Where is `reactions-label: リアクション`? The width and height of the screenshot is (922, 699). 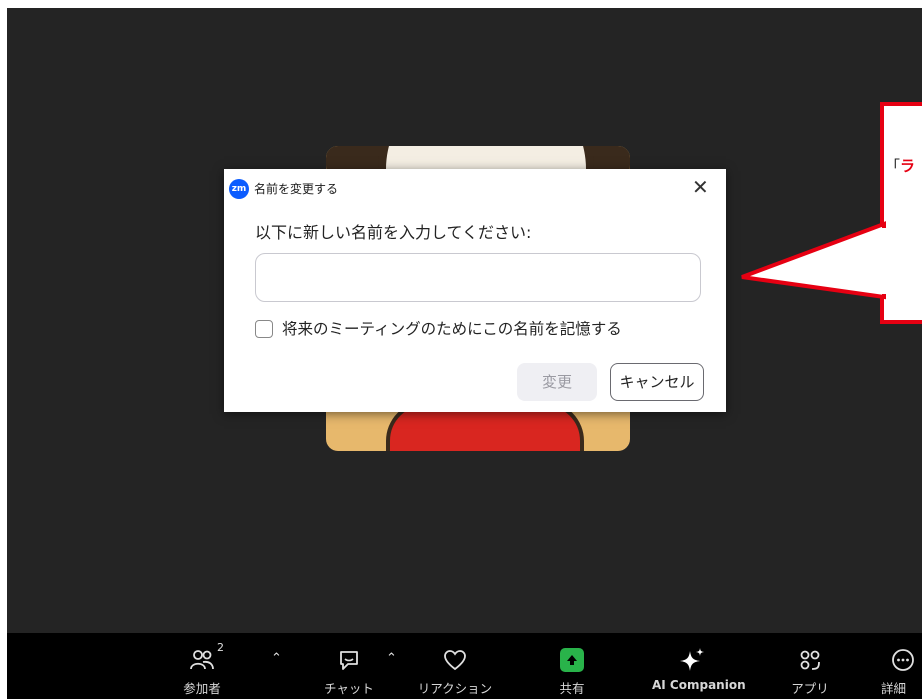
reactions-label: リアクション is located at coordinates (455, 688).